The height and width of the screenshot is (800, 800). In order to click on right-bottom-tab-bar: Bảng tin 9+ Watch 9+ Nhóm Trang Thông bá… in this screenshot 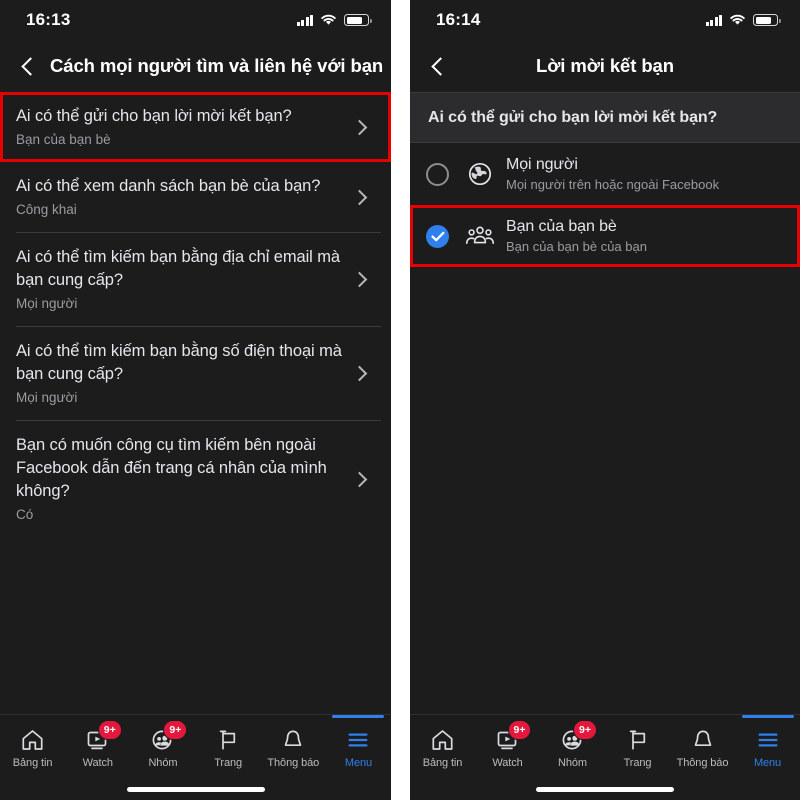, I will do `click(605, 746)`.